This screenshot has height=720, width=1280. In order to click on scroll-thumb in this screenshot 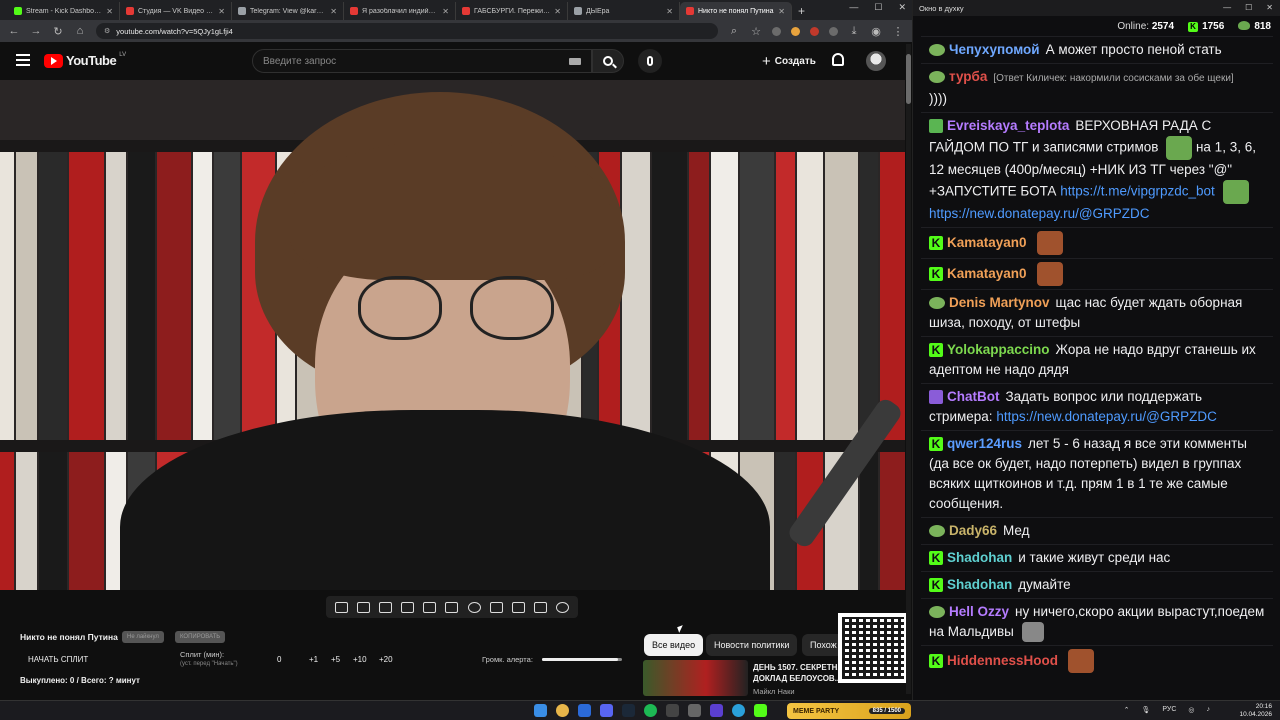, I will do `click(908, 79)`.